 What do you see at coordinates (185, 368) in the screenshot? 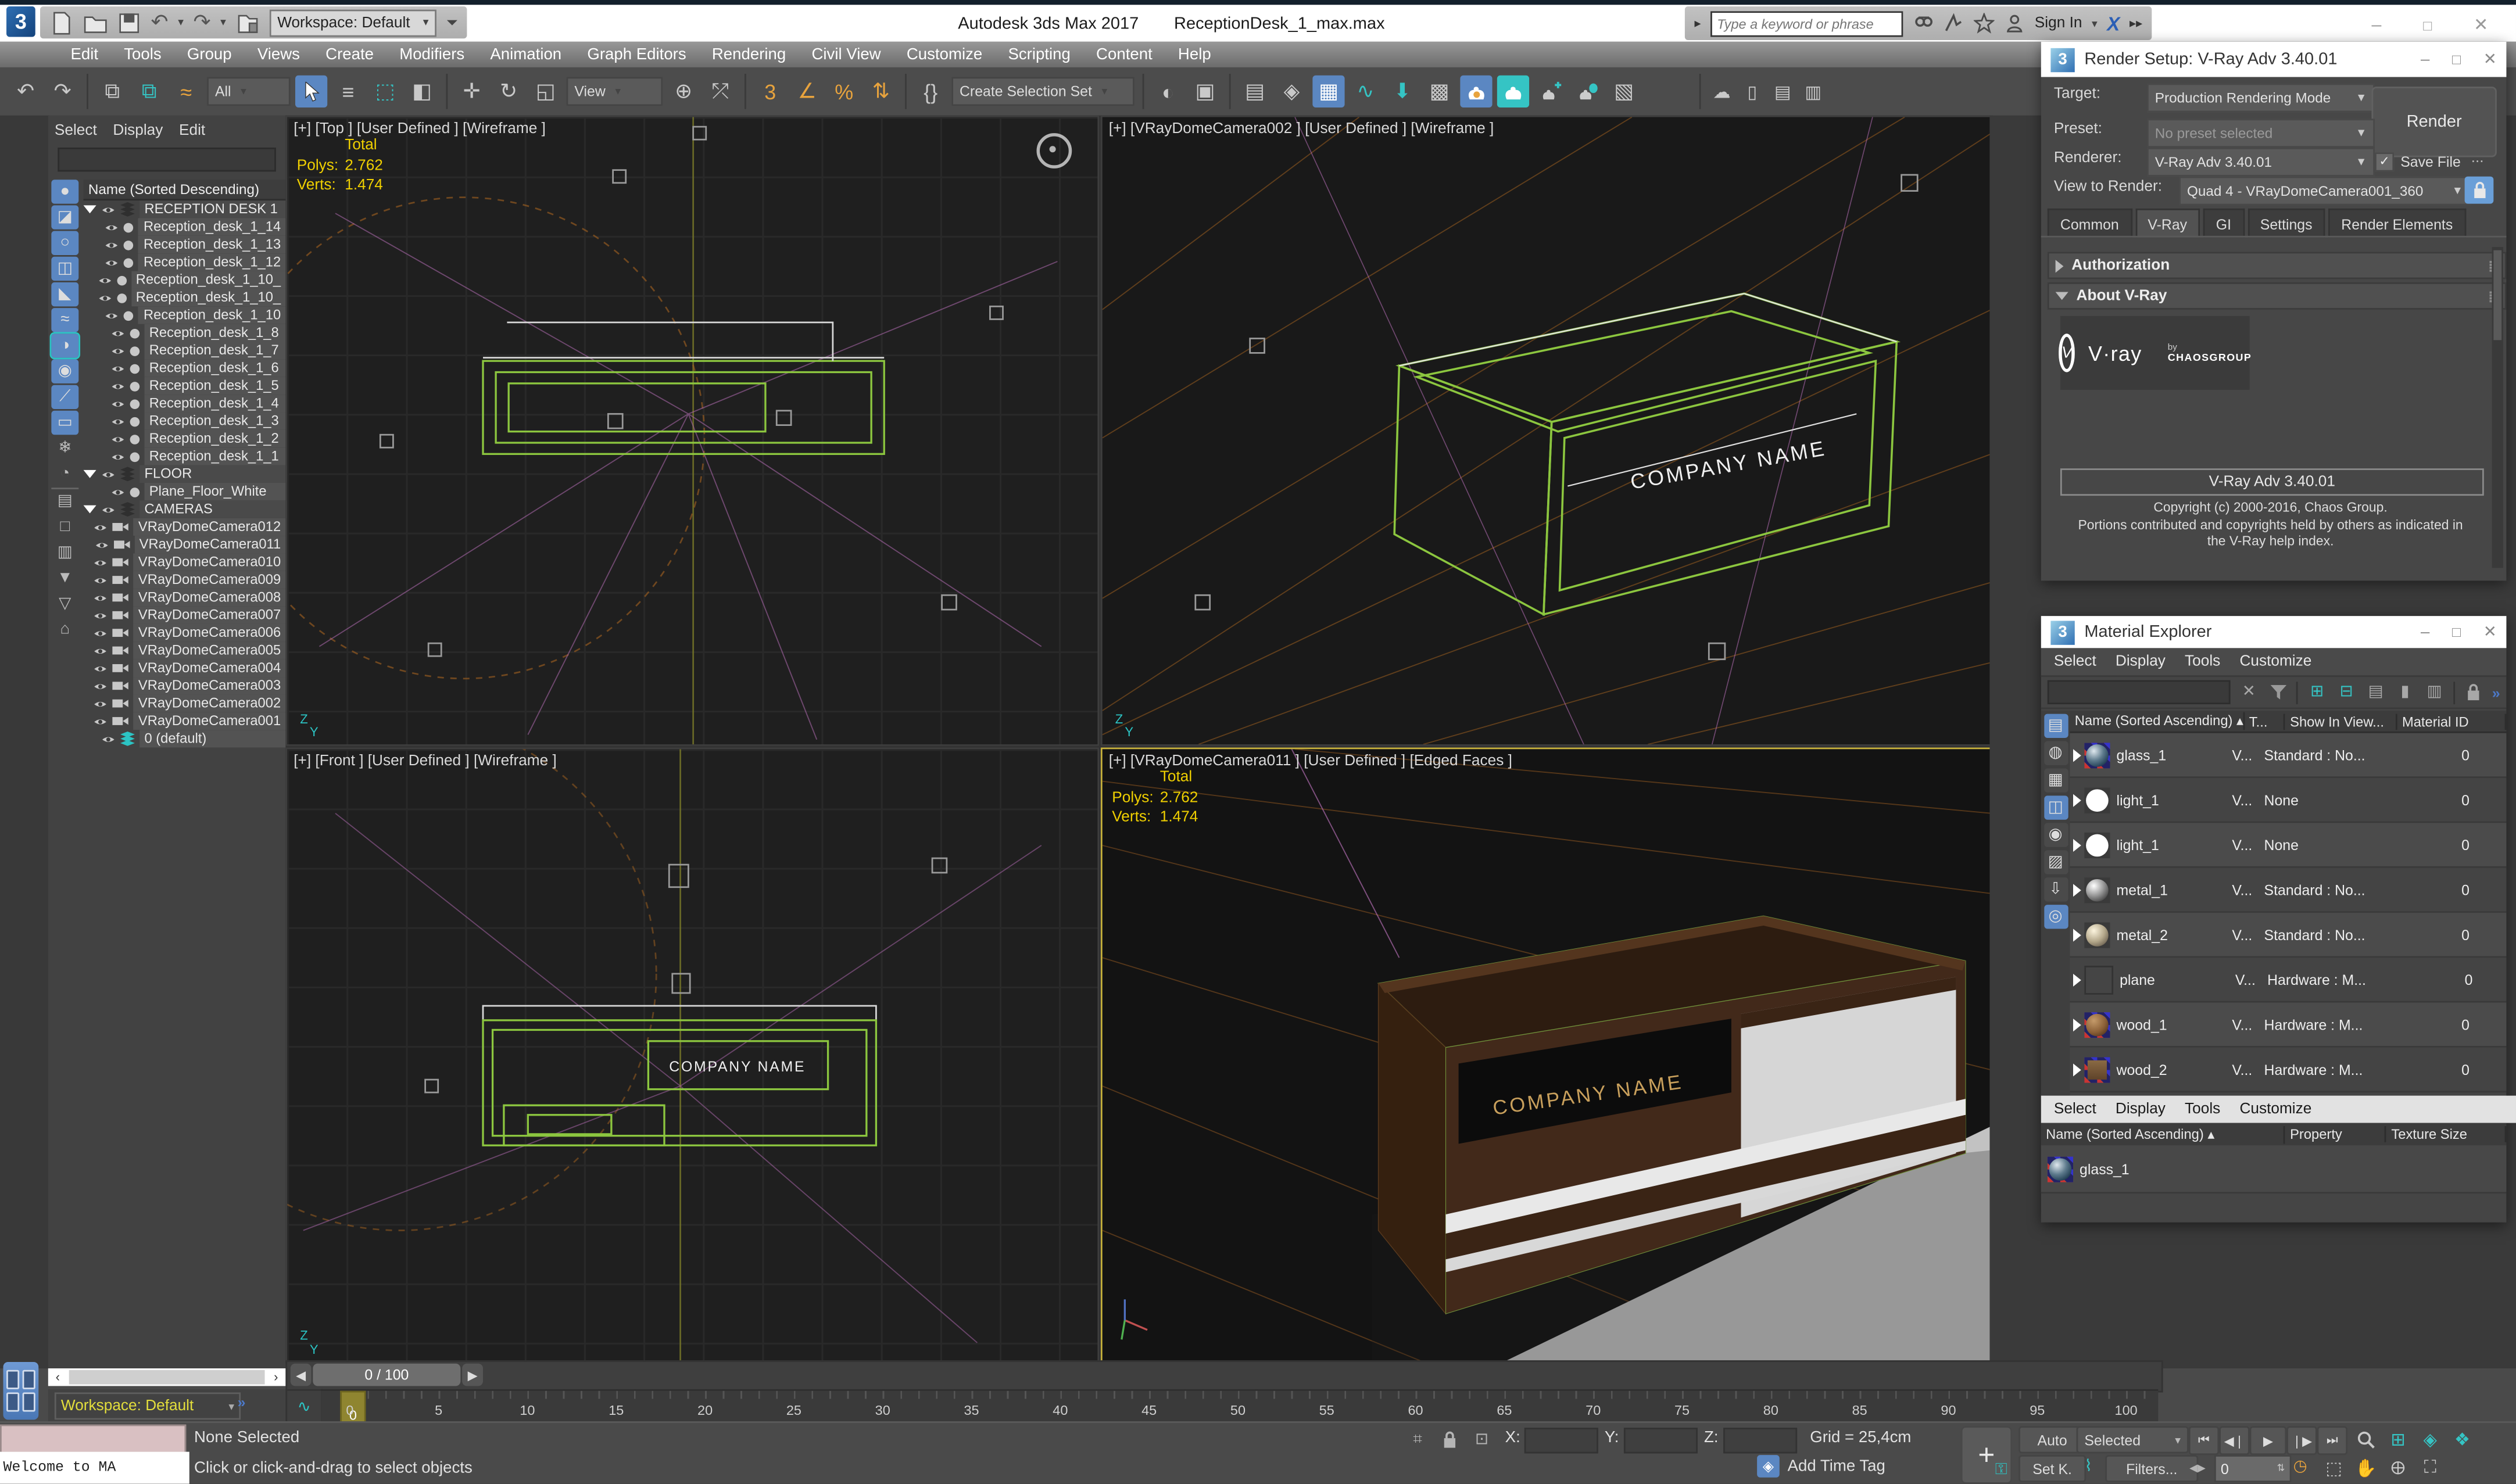
I see `scene-item-reception-desk-1-6: Reception_desk_1_6` at bounding box center [185, 368].